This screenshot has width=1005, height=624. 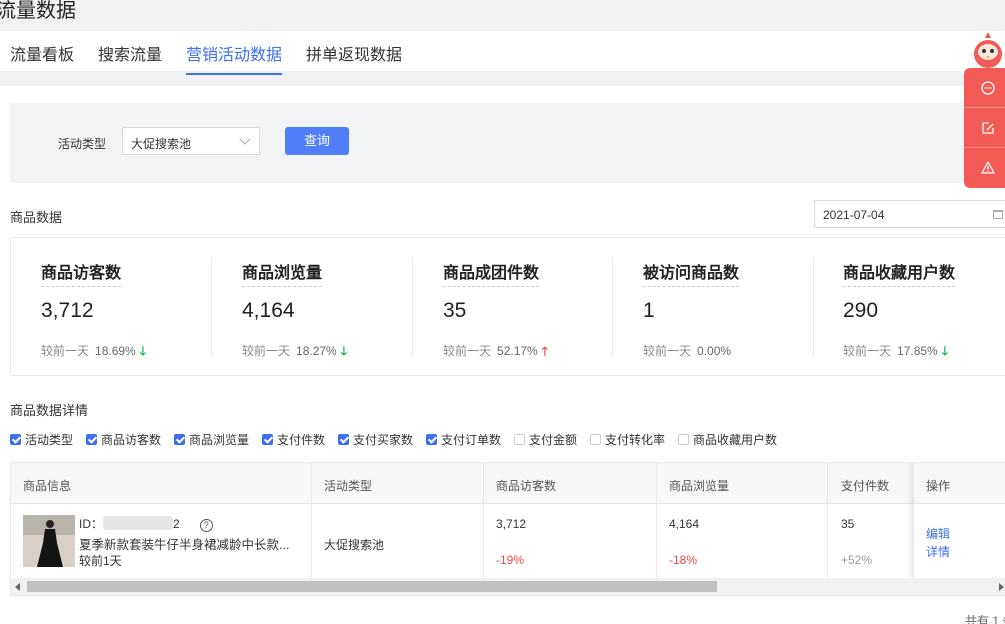 I want to click on product-compare: 较前1天, so click(x=100, y=561).